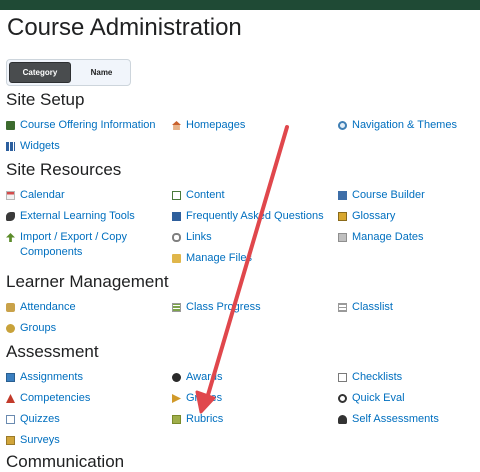 The width and height of the screenshot is (480, 472). What do you see at coordinates (10, 398) in the screenshot?
I see `competencies-icon` at bounding box center [10, 398].